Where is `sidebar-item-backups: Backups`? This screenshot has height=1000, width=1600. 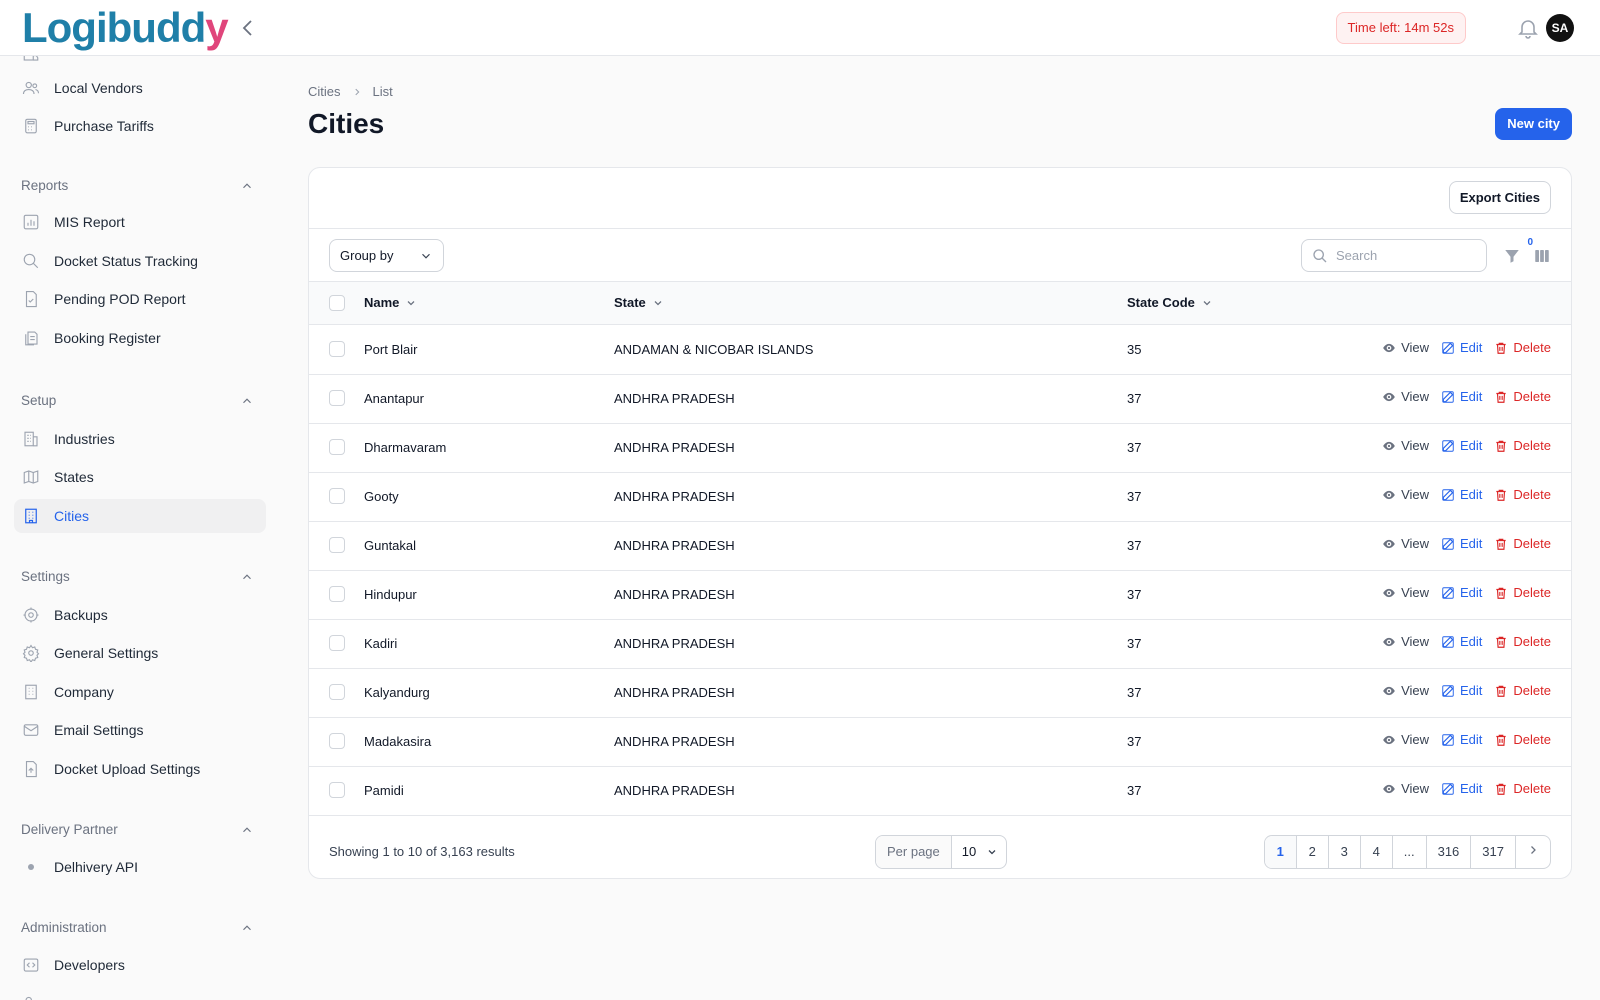 sidebar-item-backups: Backups is located at coordinates (140, 615).